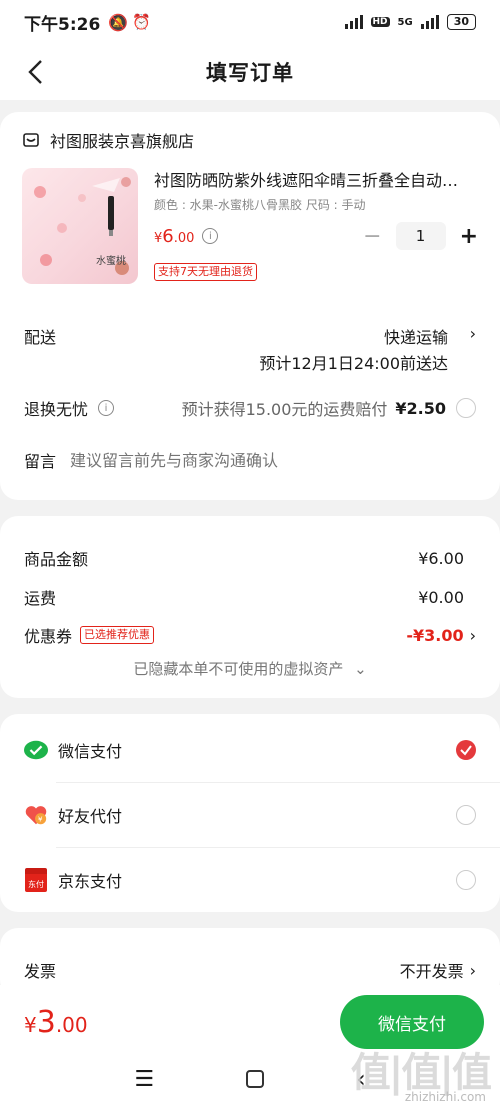 Image resolution: width=500 pixels, height=1111 pixels. I want to click on page-title: 填写订单, so click(250, 73).